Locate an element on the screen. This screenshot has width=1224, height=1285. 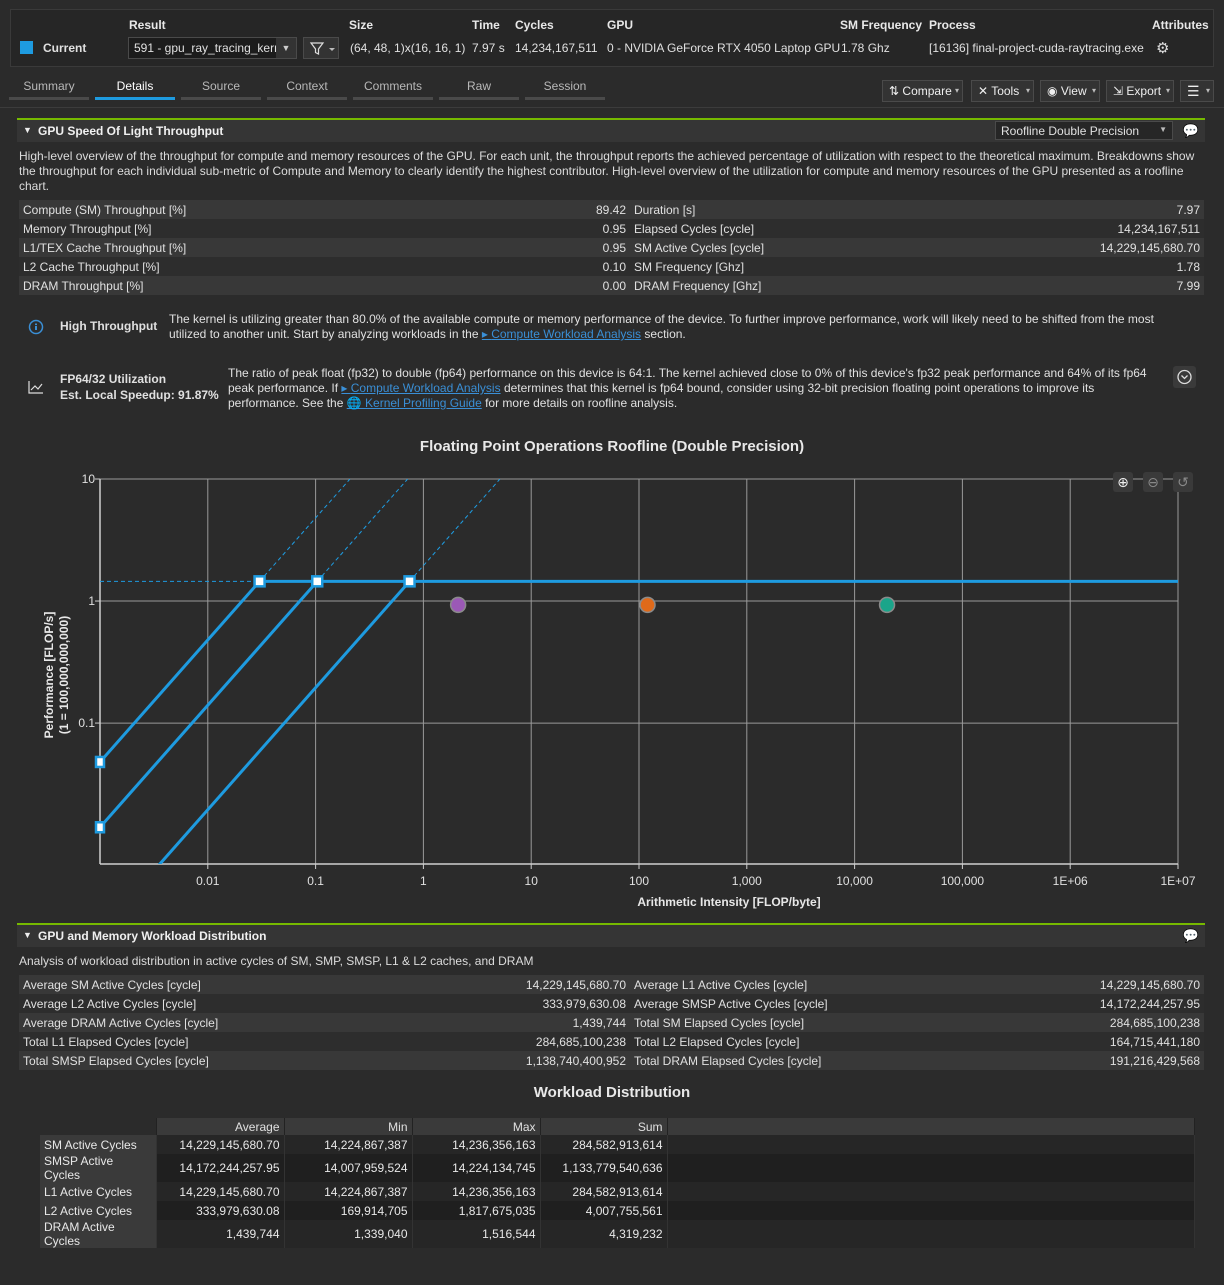
result-select: 591 - gpu_ray_tracing_kerne ▼ is located at coordinates (212, 48).